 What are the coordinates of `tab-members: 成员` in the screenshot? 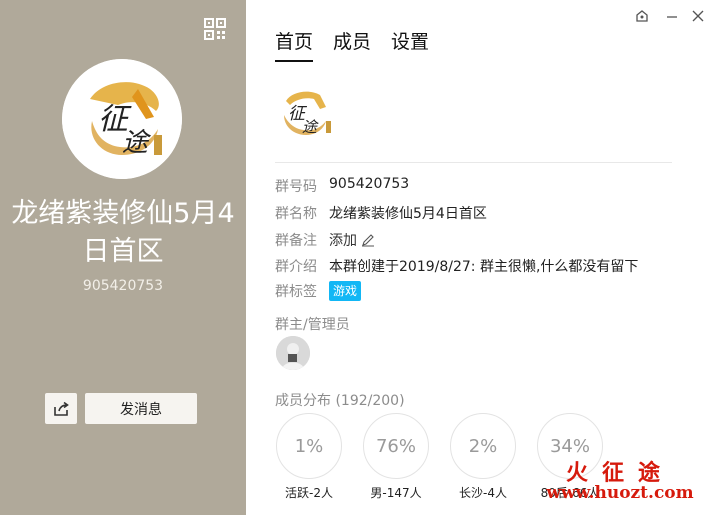 It's located at (352, 44).